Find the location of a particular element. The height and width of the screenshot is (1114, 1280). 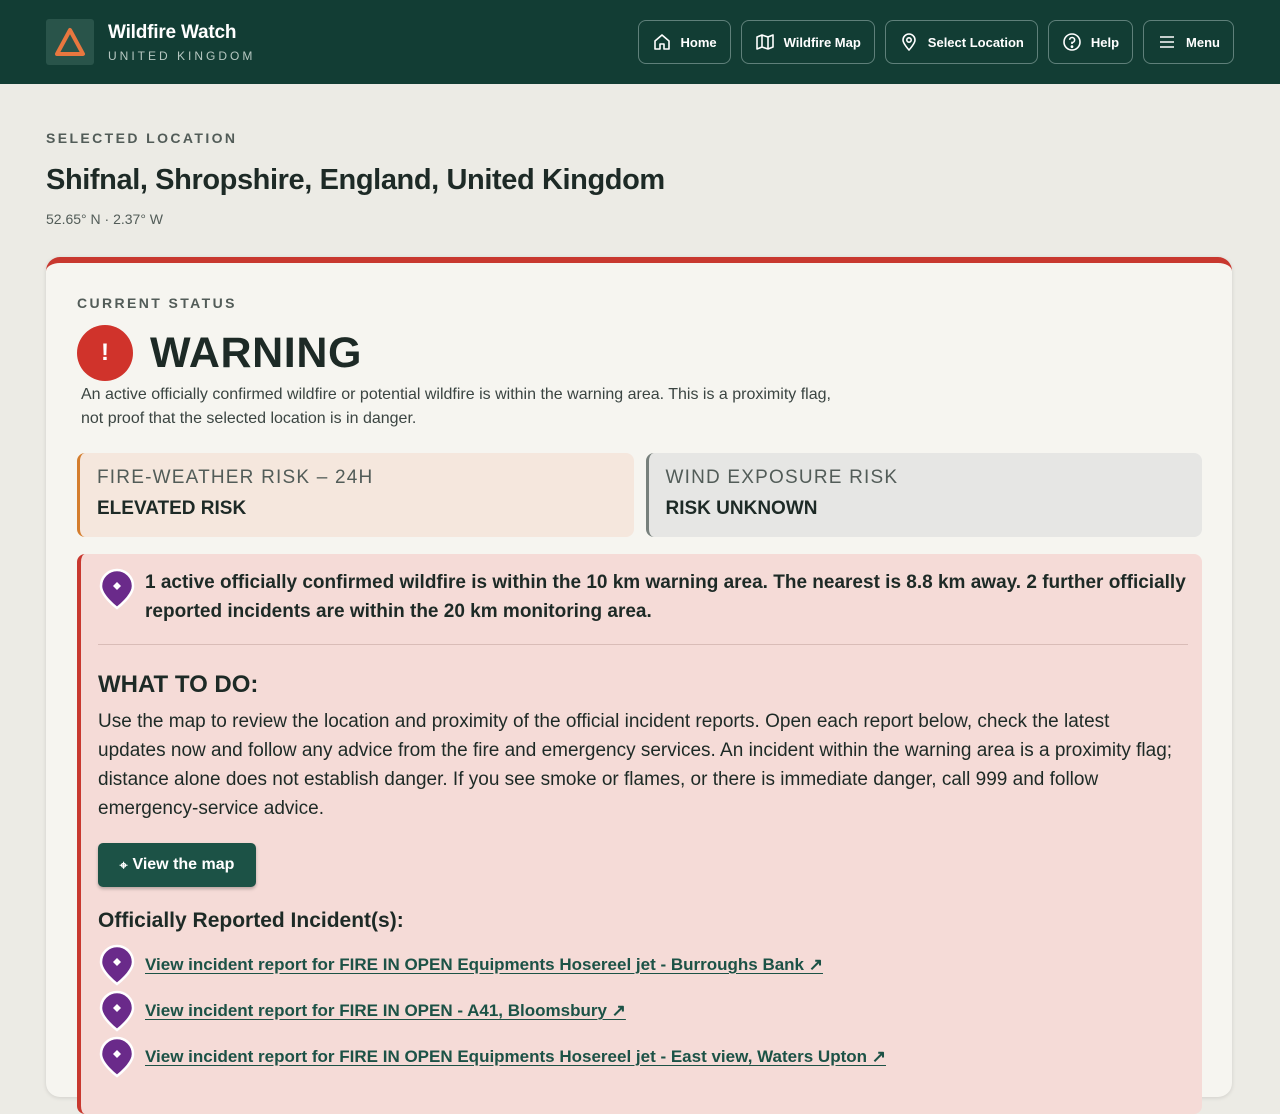

fire-weather-risk-panel: FIRE-WEATHER RISK – 24H ELEVATED RISK is located at coordinates (355, 495).